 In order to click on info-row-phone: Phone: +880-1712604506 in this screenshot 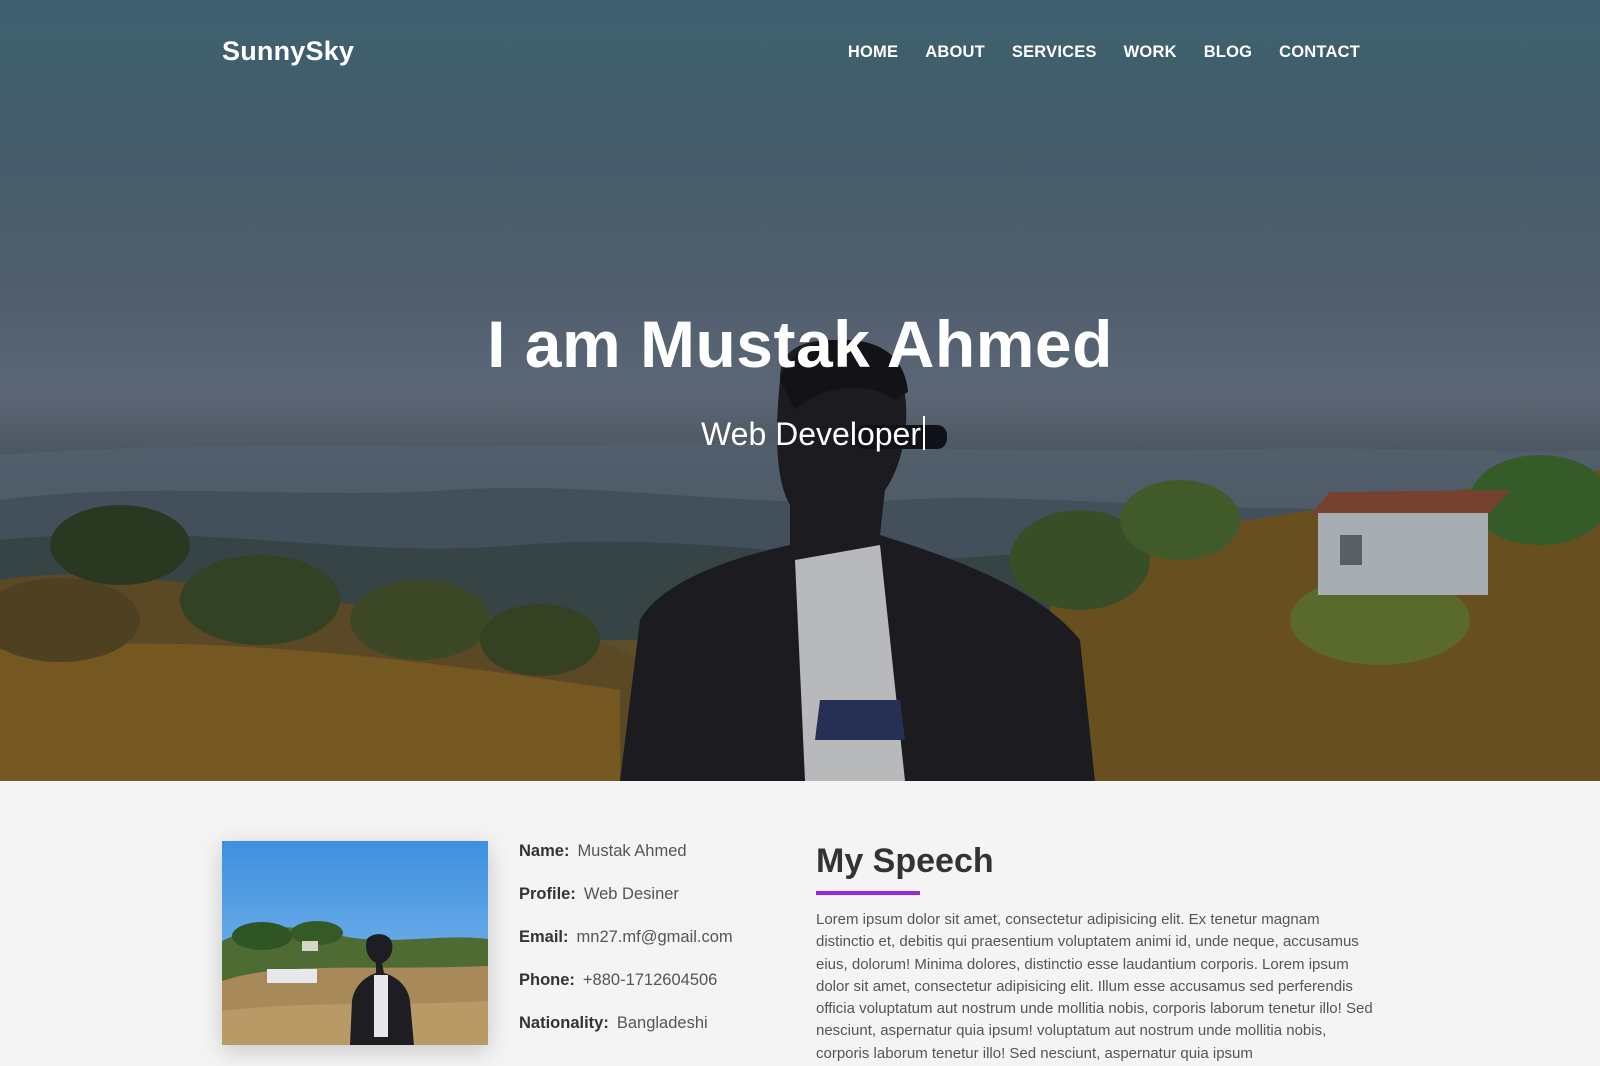, I will do `click(618, 980)`.